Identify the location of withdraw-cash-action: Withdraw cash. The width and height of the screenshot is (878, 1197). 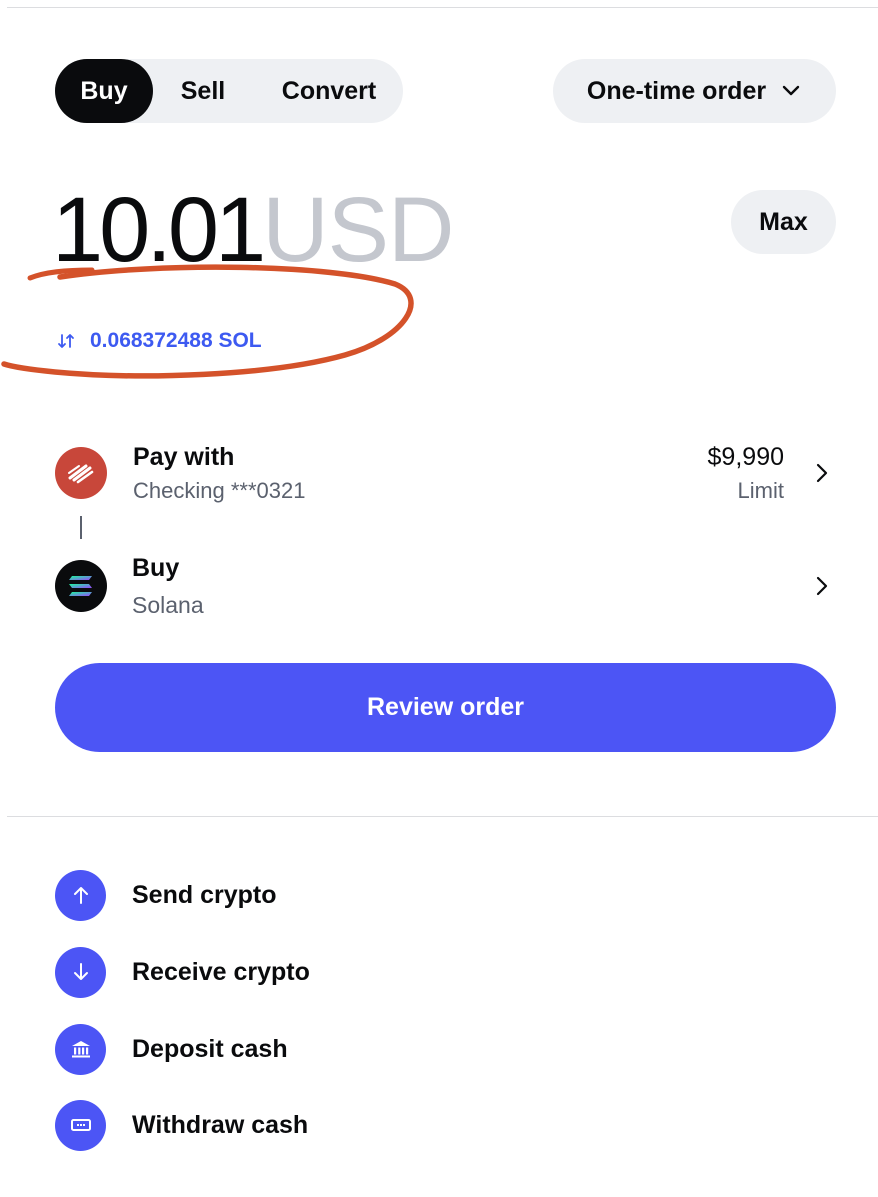
(305, 1125).